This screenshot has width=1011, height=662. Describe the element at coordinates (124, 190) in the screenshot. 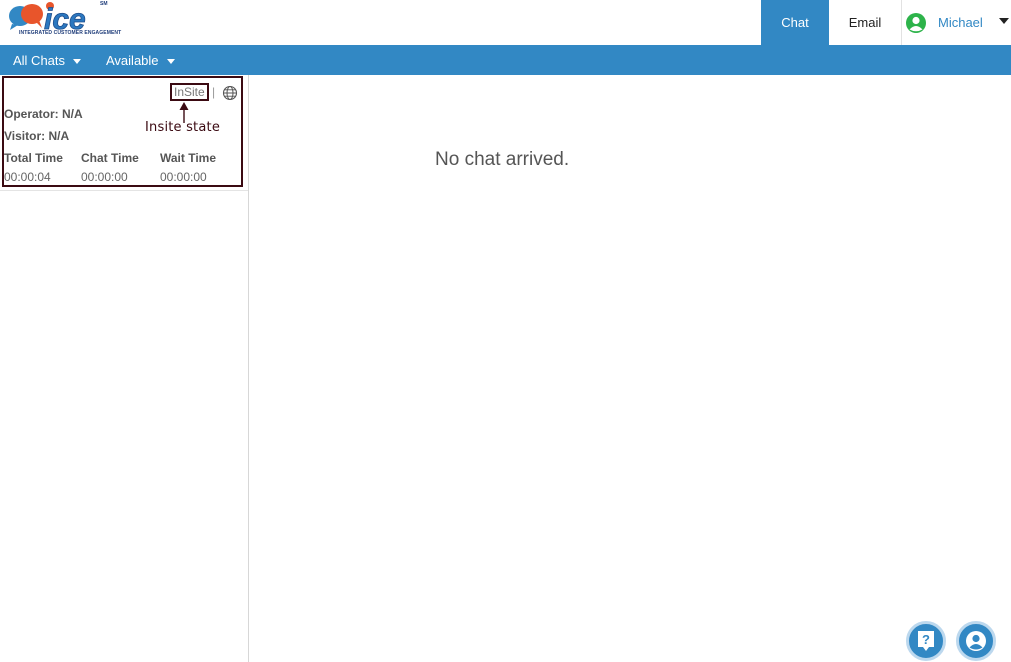

I see `list-divider` at that location.